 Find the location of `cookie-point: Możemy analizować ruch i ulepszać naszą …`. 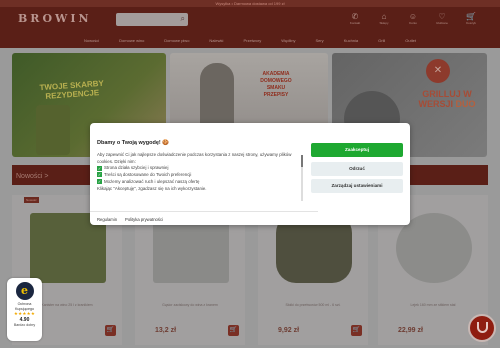

cookie-point: Możemy analizować ruch i ulepszać naszą … is located at coordinates (152, 181).